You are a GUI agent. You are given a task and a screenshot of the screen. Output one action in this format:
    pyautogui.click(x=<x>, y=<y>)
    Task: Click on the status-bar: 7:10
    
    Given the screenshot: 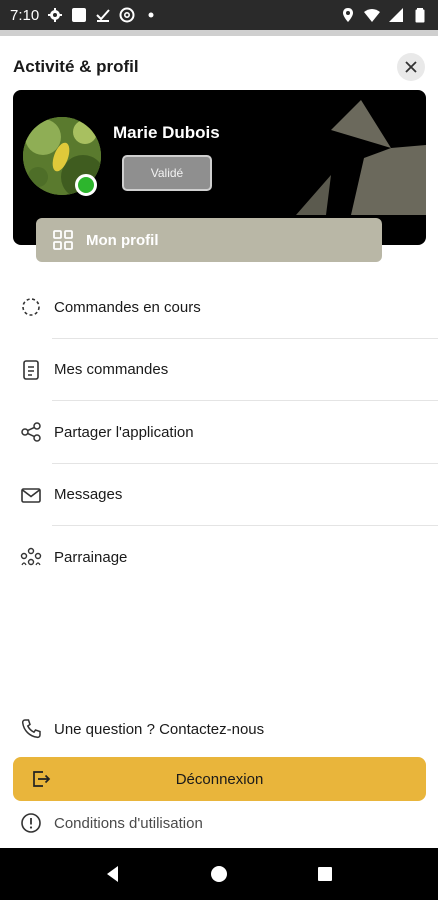 What is the action you would take?
    pyautogui.click(x=219, y=15)
    